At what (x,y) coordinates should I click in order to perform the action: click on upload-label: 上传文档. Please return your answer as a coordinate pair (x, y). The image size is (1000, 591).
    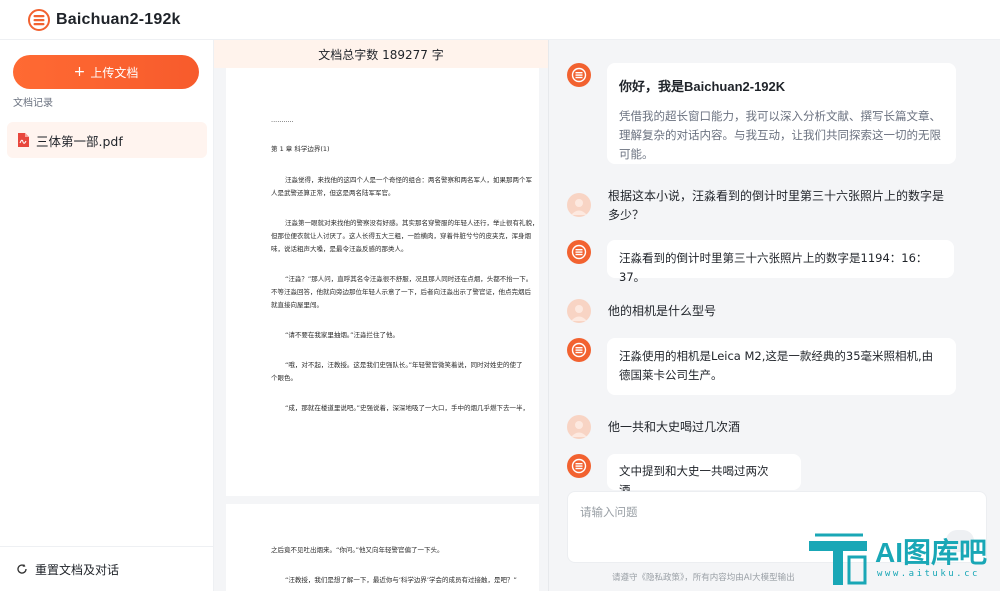
    Looking at the image, I should click on (114, 72).